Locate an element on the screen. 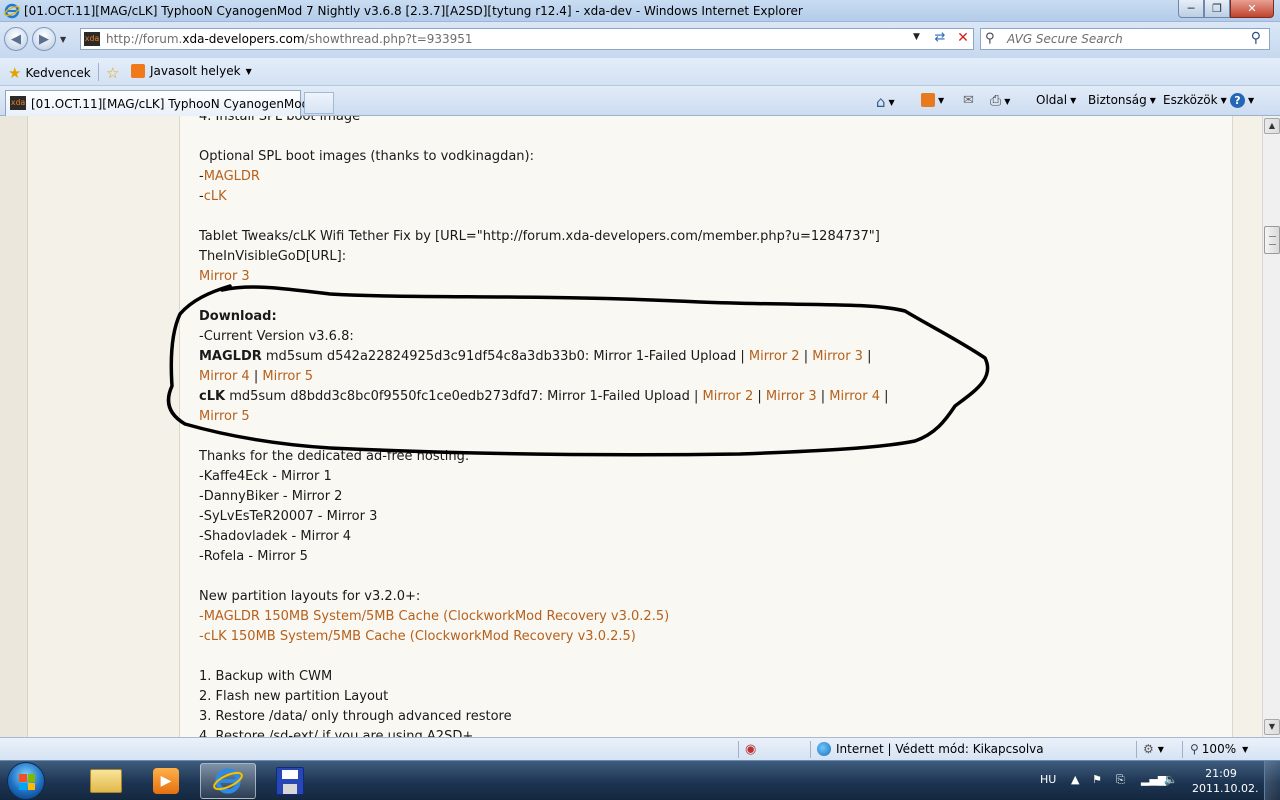 The height and width of the screenshot is (800, 1280). scroll-down-button: ▼ is located at coordinates (1272, 727).